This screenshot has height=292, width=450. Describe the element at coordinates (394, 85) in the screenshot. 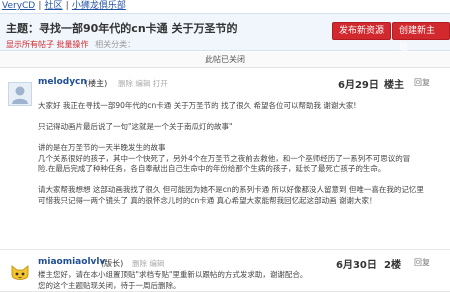

I see `post-floor: 楼主` at that location.